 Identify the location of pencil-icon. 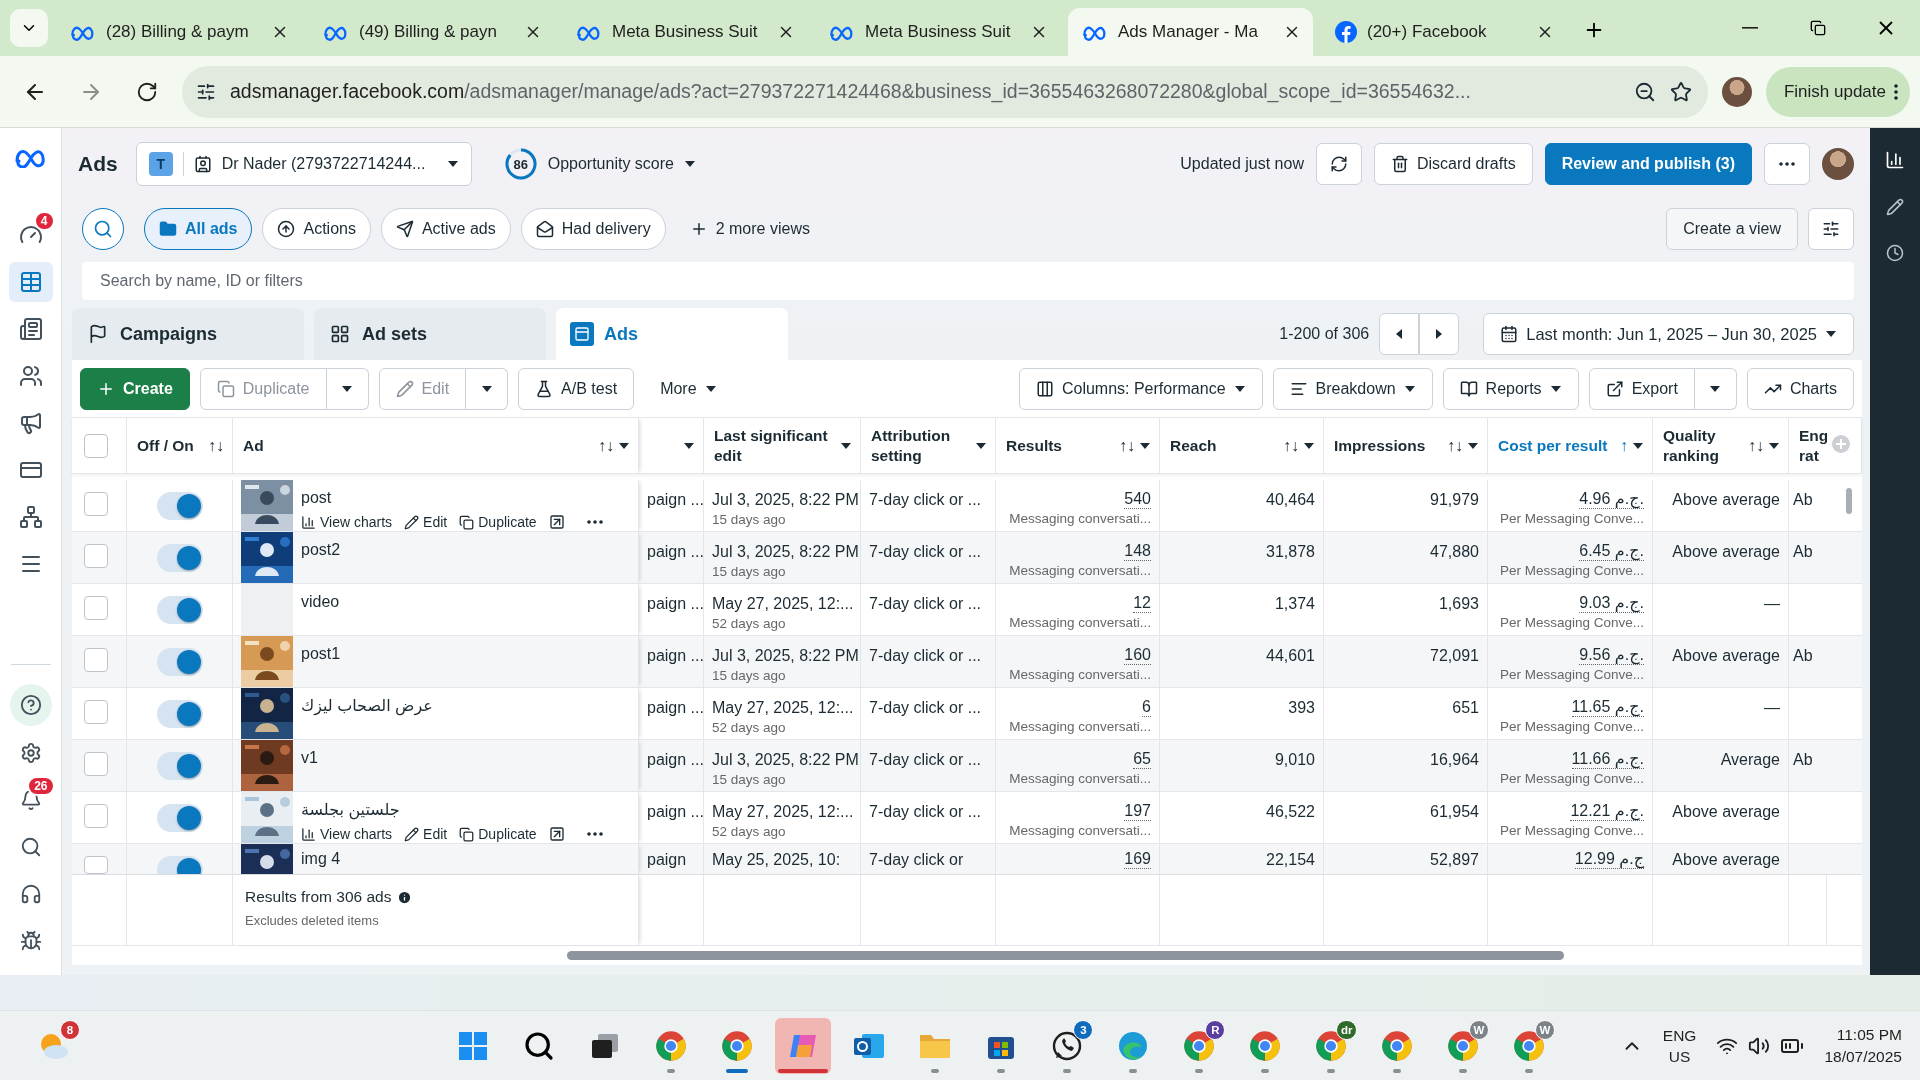
(1895, 207).